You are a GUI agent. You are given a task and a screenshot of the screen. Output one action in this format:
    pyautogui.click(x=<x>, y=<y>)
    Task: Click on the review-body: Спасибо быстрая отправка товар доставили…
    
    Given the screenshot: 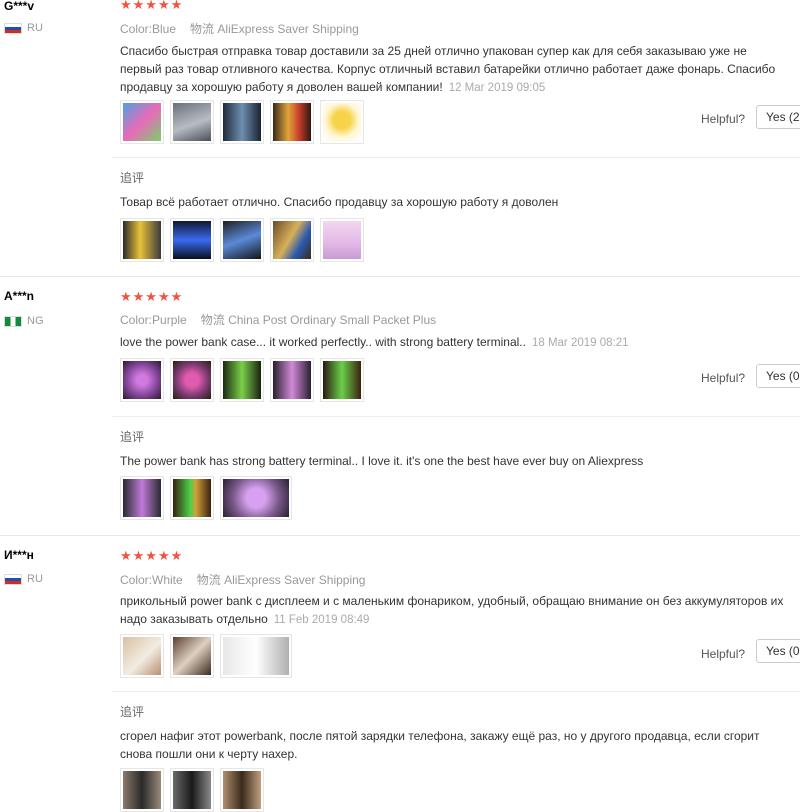 What is the action you would take?
    pyautogui.click(x=448, y=69)
    